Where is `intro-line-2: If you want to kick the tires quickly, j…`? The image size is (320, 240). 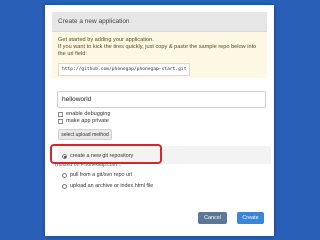 intro-line-2: If you want to kick the tires quickly, j… is located at coordinates (157, 50).